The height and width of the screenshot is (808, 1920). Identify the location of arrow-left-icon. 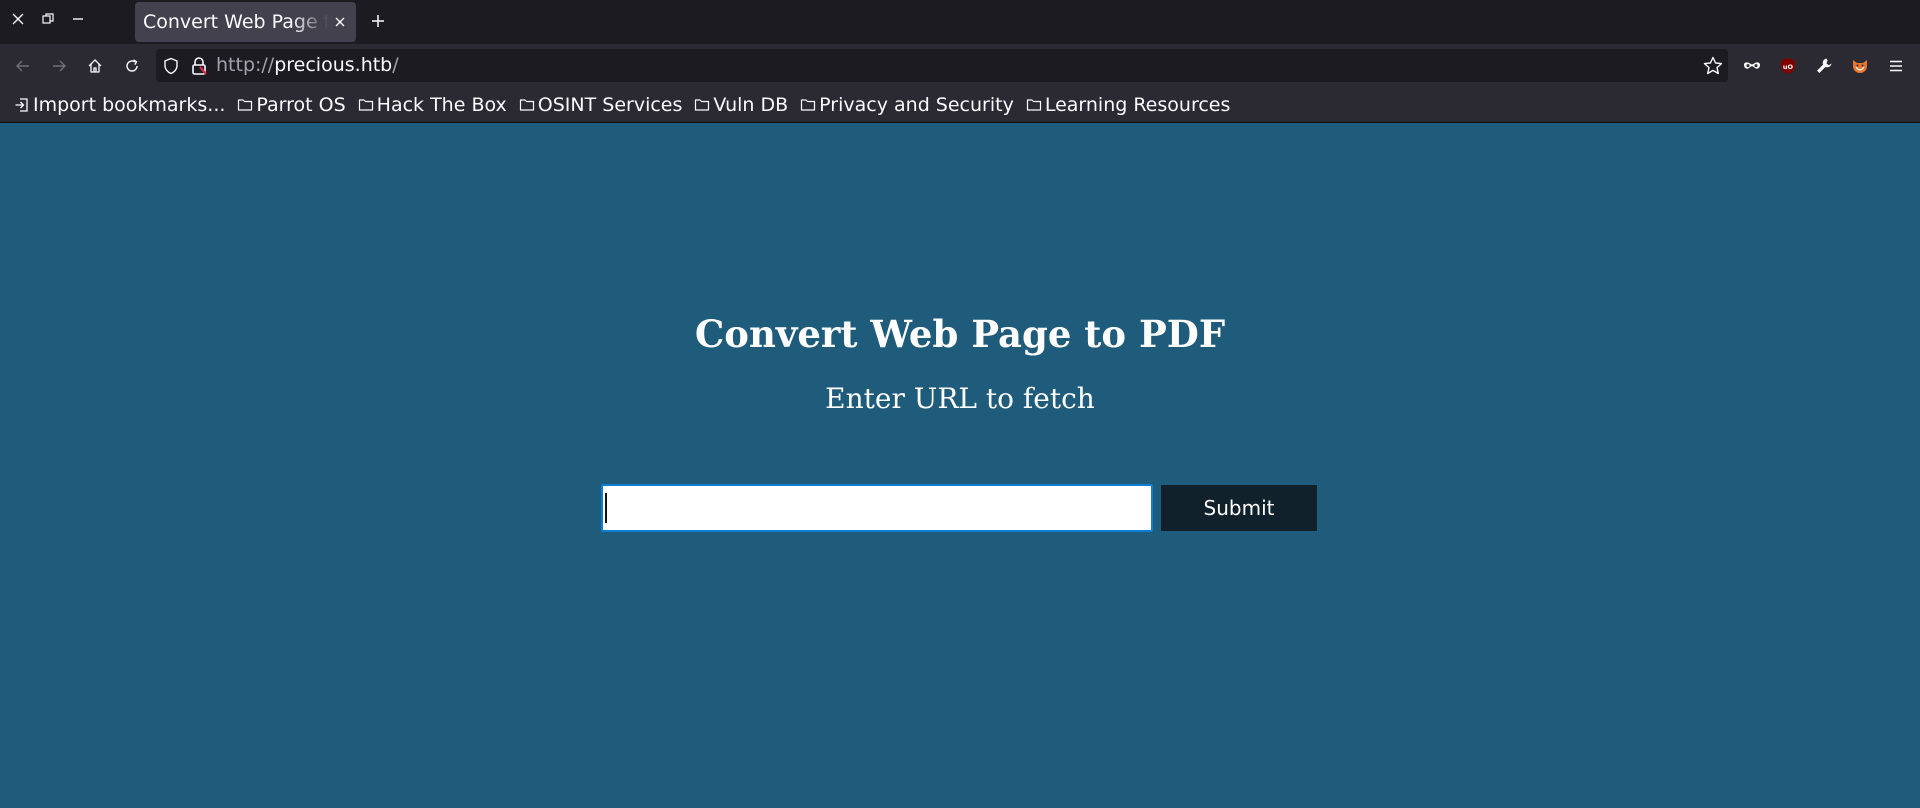
(22, 66).